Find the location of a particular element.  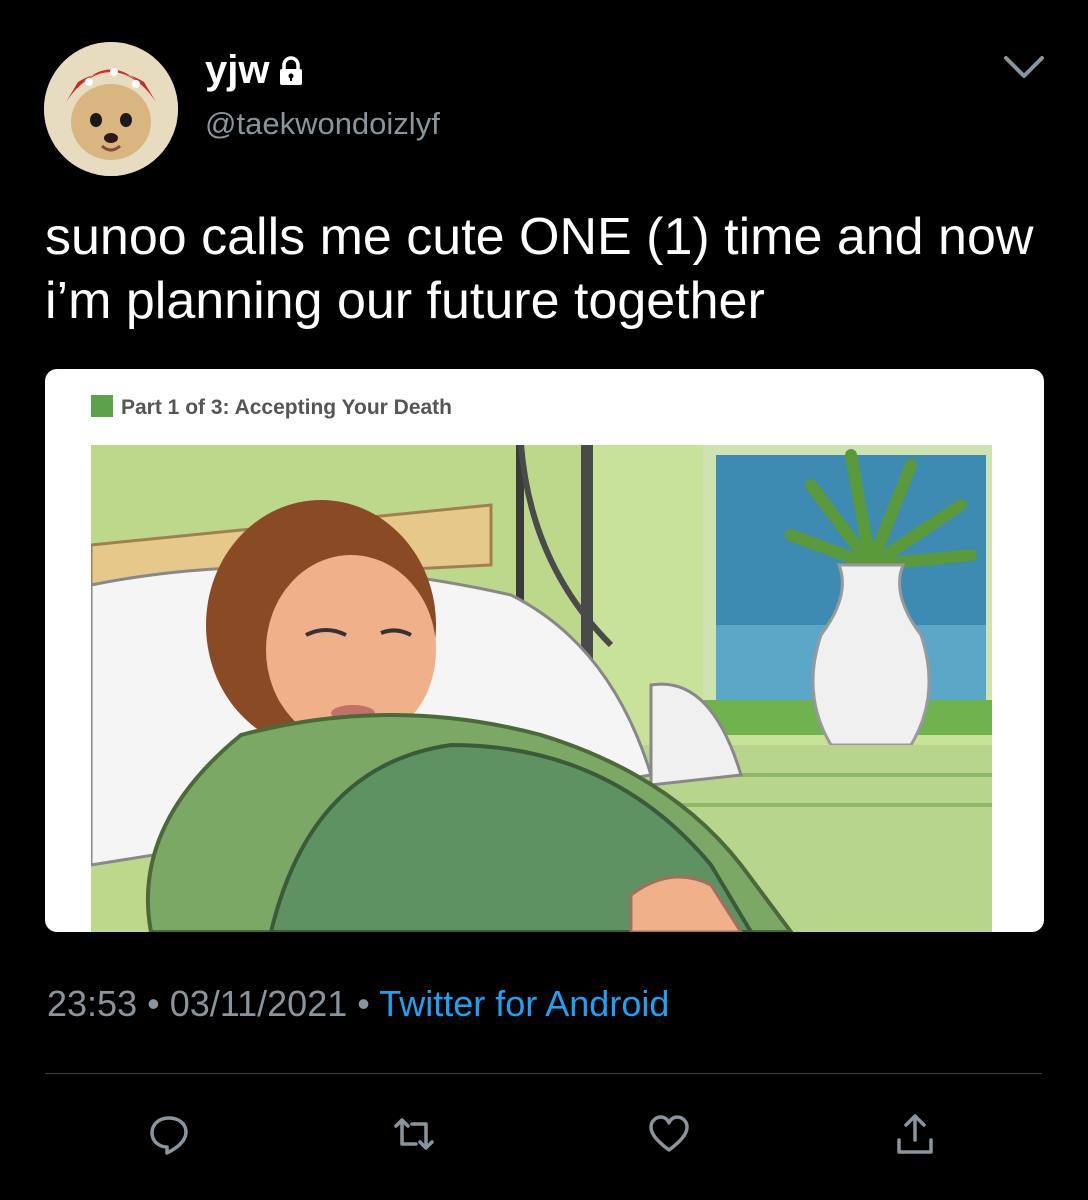

avatar-image is located at coordinates (111, 109).